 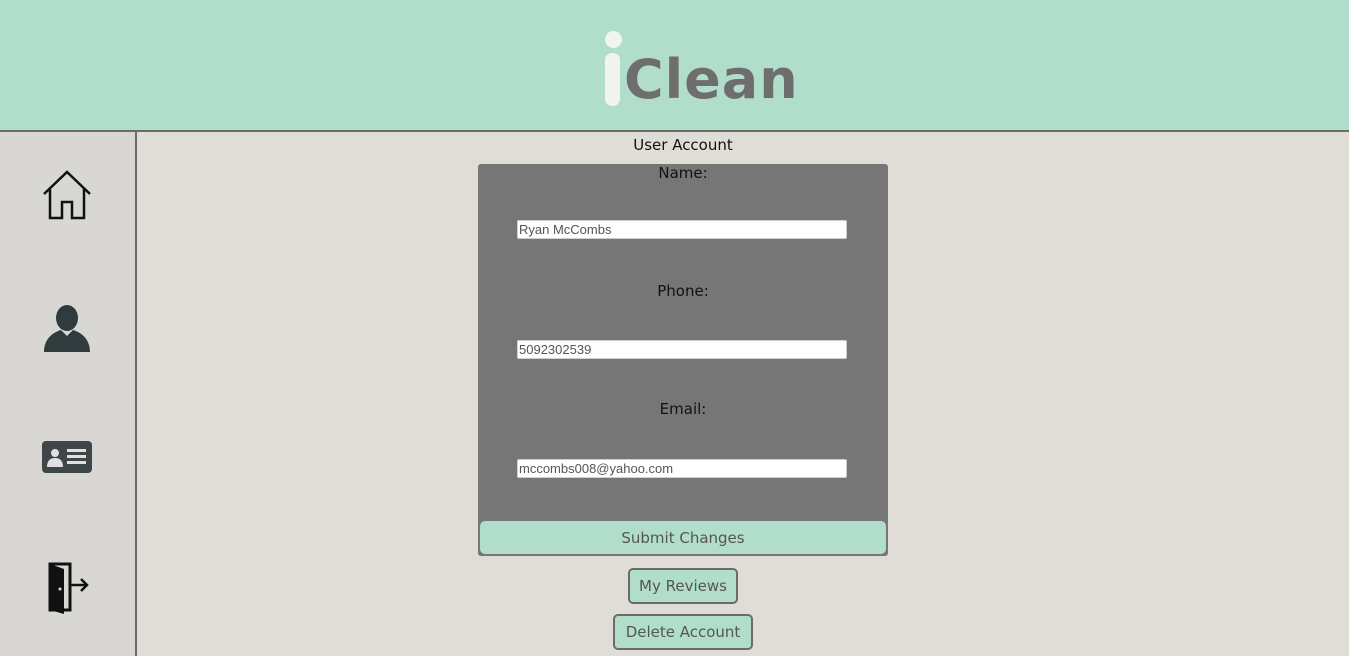 What do you see at coordinates (683, 537) in the screenshot?
I see `submit-changes-button: Submit Changes` at bounding box center [683, 537].